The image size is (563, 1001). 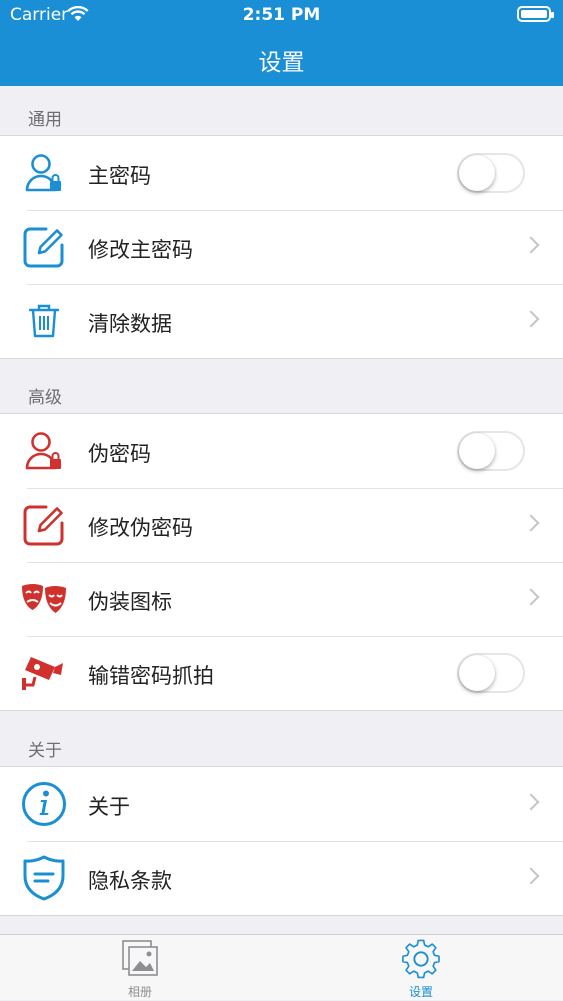 I want to click on tab-settings: 设置, so click(x=421, y=968).